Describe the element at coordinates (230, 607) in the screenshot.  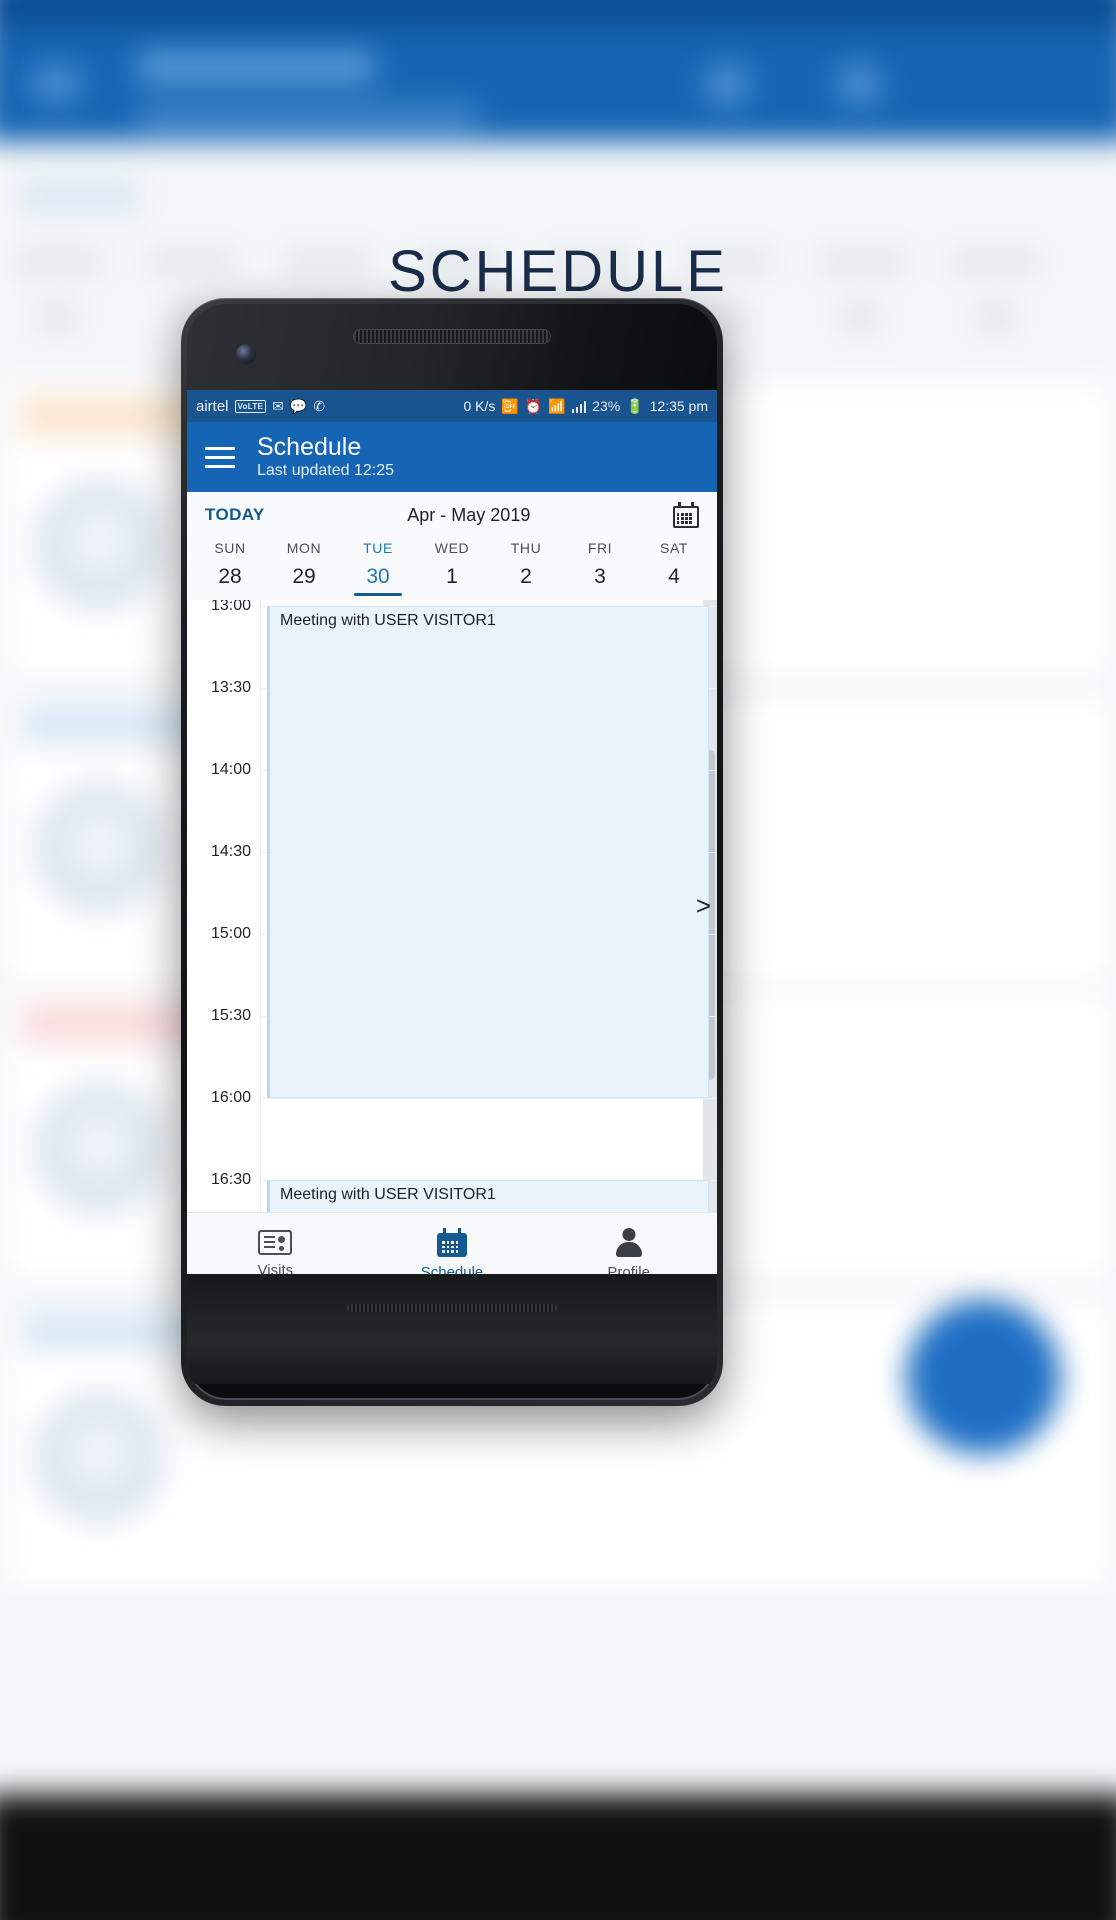
I see `time-label-1300: 13:00` at that location.